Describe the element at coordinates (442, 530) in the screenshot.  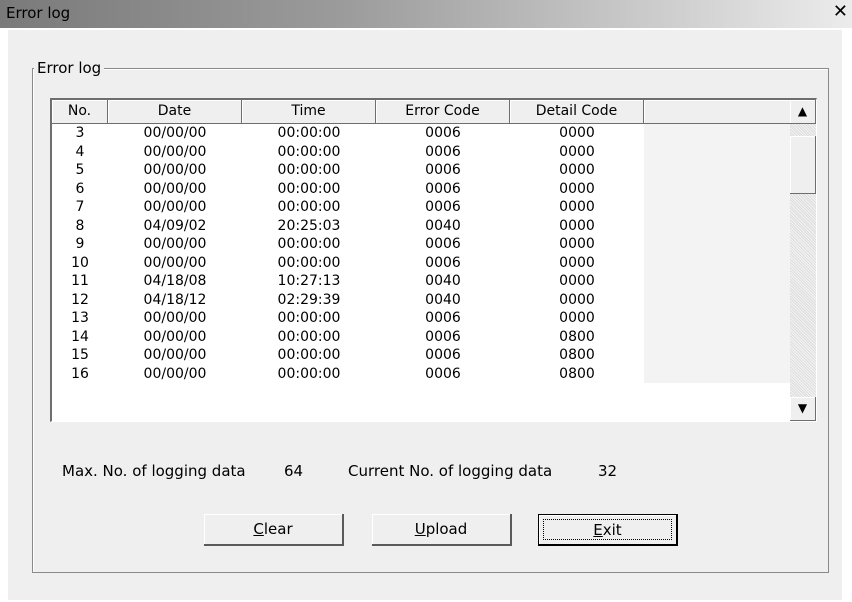
I see `upload-button: Upload` at that location.